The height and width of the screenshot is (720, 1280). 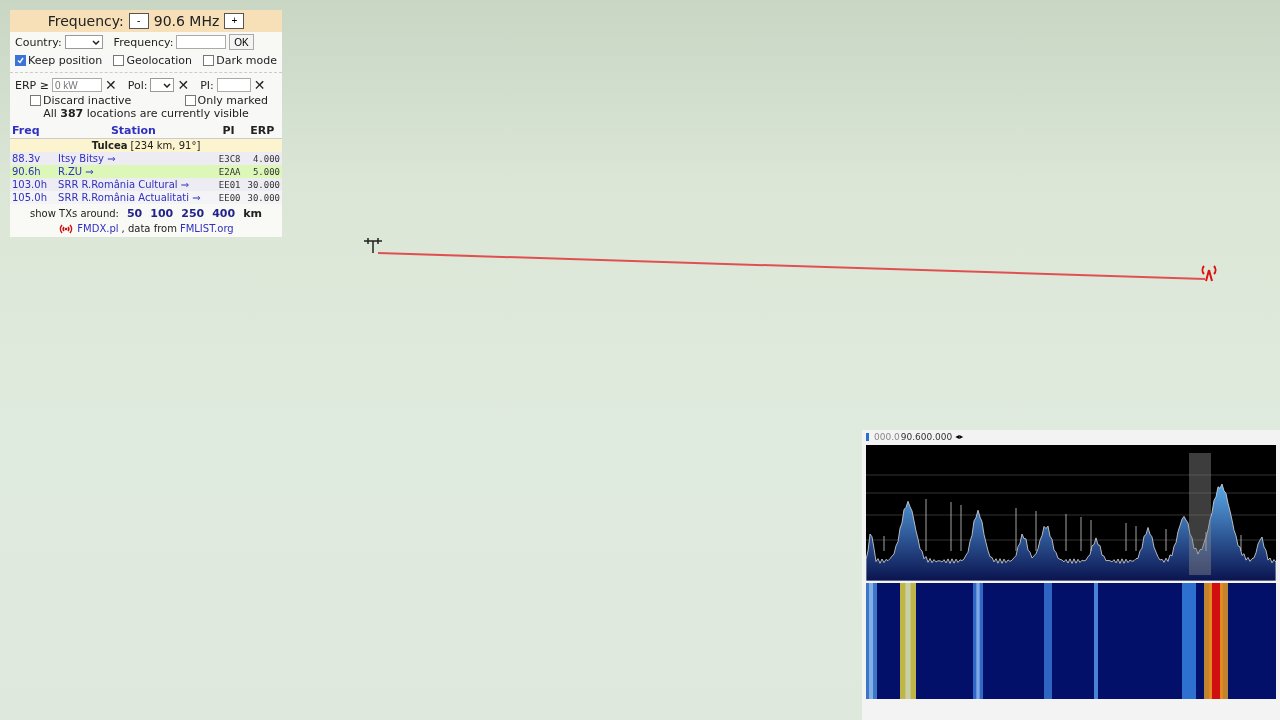 What do you see at coordinates (32, 85) in the screenshot?
I see `erp-label: ERP ≥` at bounding box center [32, 85].